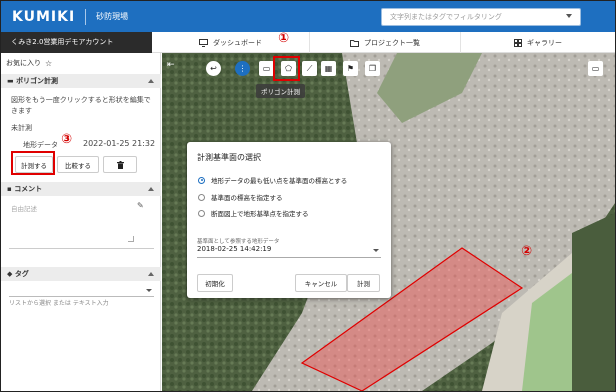 This screenshot has width=616, height=392. I want to click on cancel-button: キャンセル, so click(321, 283).